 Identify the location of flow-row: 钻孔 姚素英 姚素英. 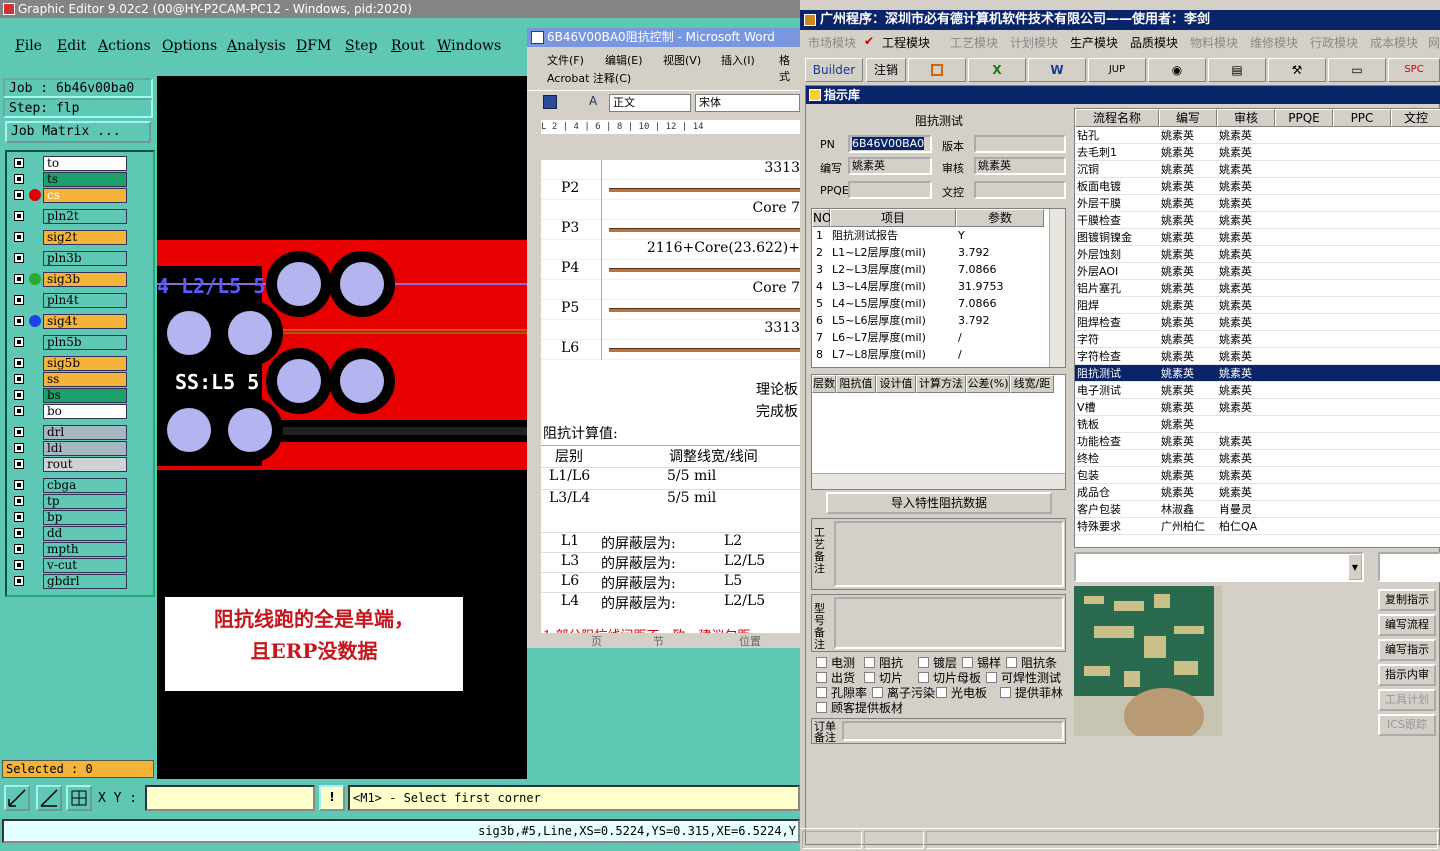
(1257, 135).